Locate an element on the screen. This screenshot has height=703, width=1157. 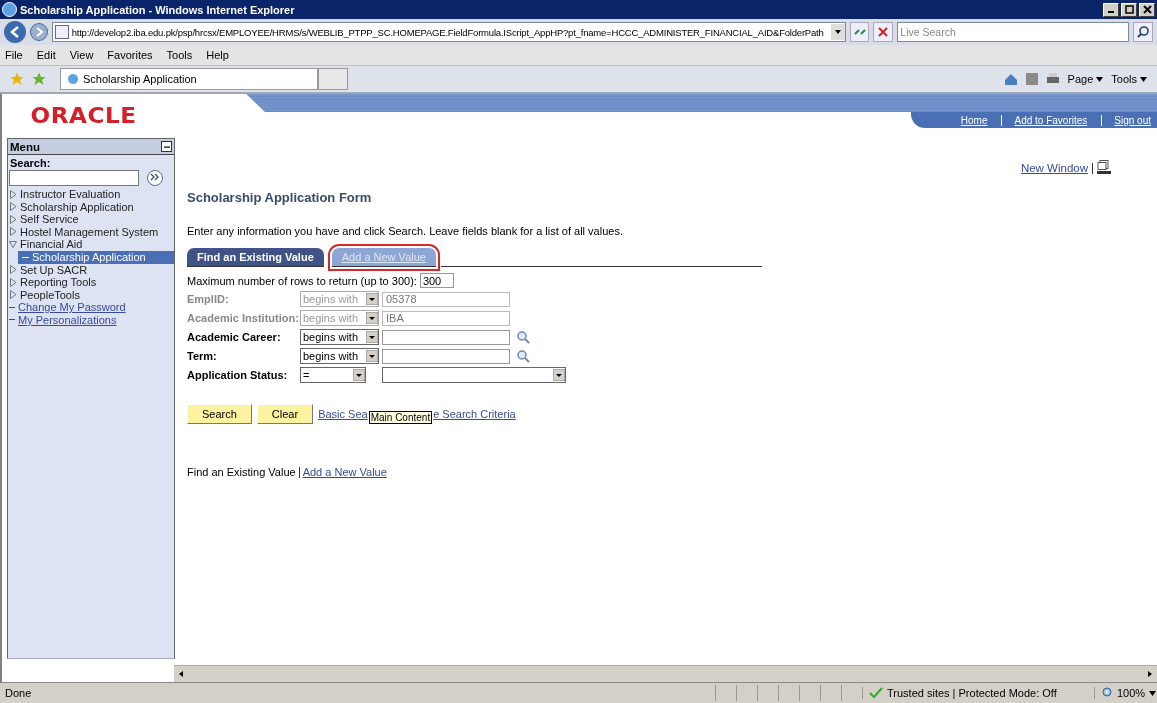
back-button is located at coordinates (15, 32).